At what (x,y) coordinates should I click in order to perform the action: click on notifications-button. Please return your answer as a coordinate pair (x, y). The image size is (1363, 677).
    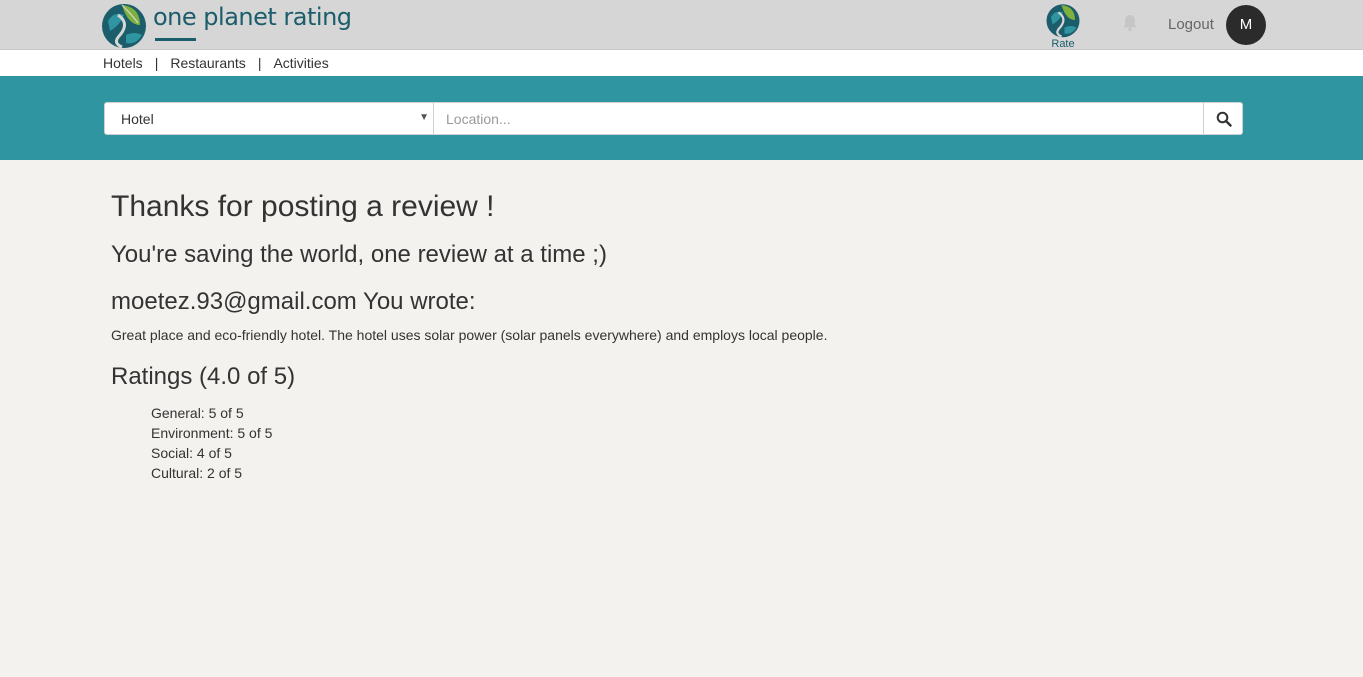
    Looking at the image, I should click on (1131, 24).